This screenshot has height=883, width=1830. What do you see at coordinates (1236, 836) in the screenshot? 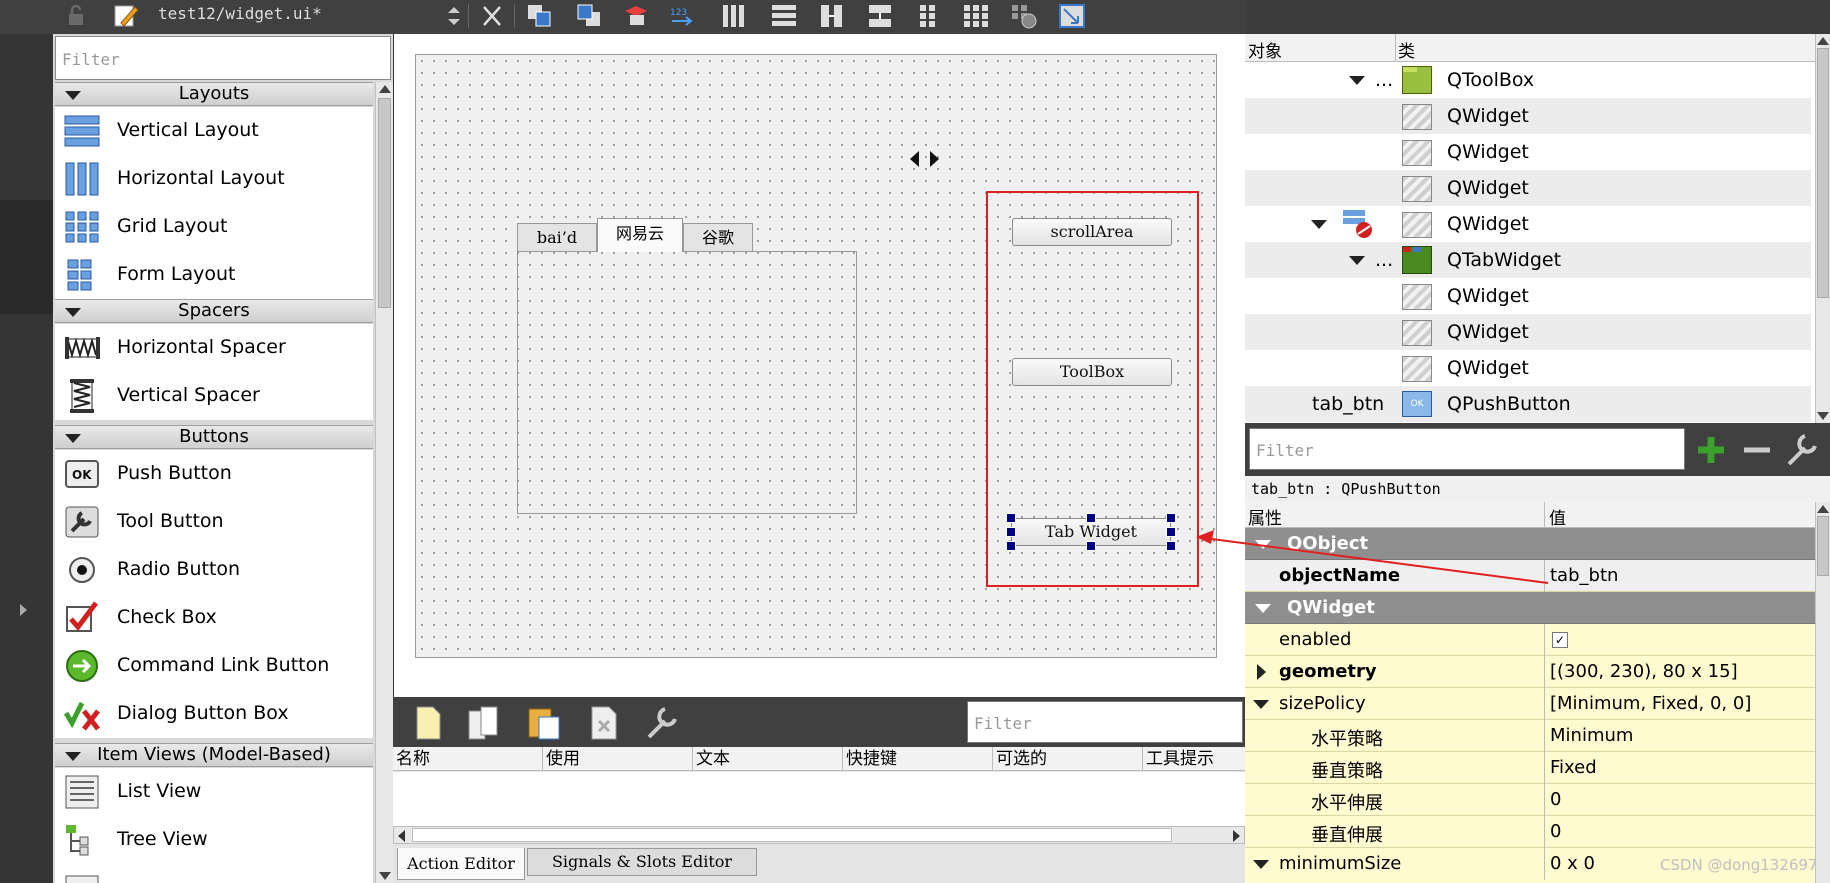
I see `scroll-right-icon` at bounding box center [1236, 836].